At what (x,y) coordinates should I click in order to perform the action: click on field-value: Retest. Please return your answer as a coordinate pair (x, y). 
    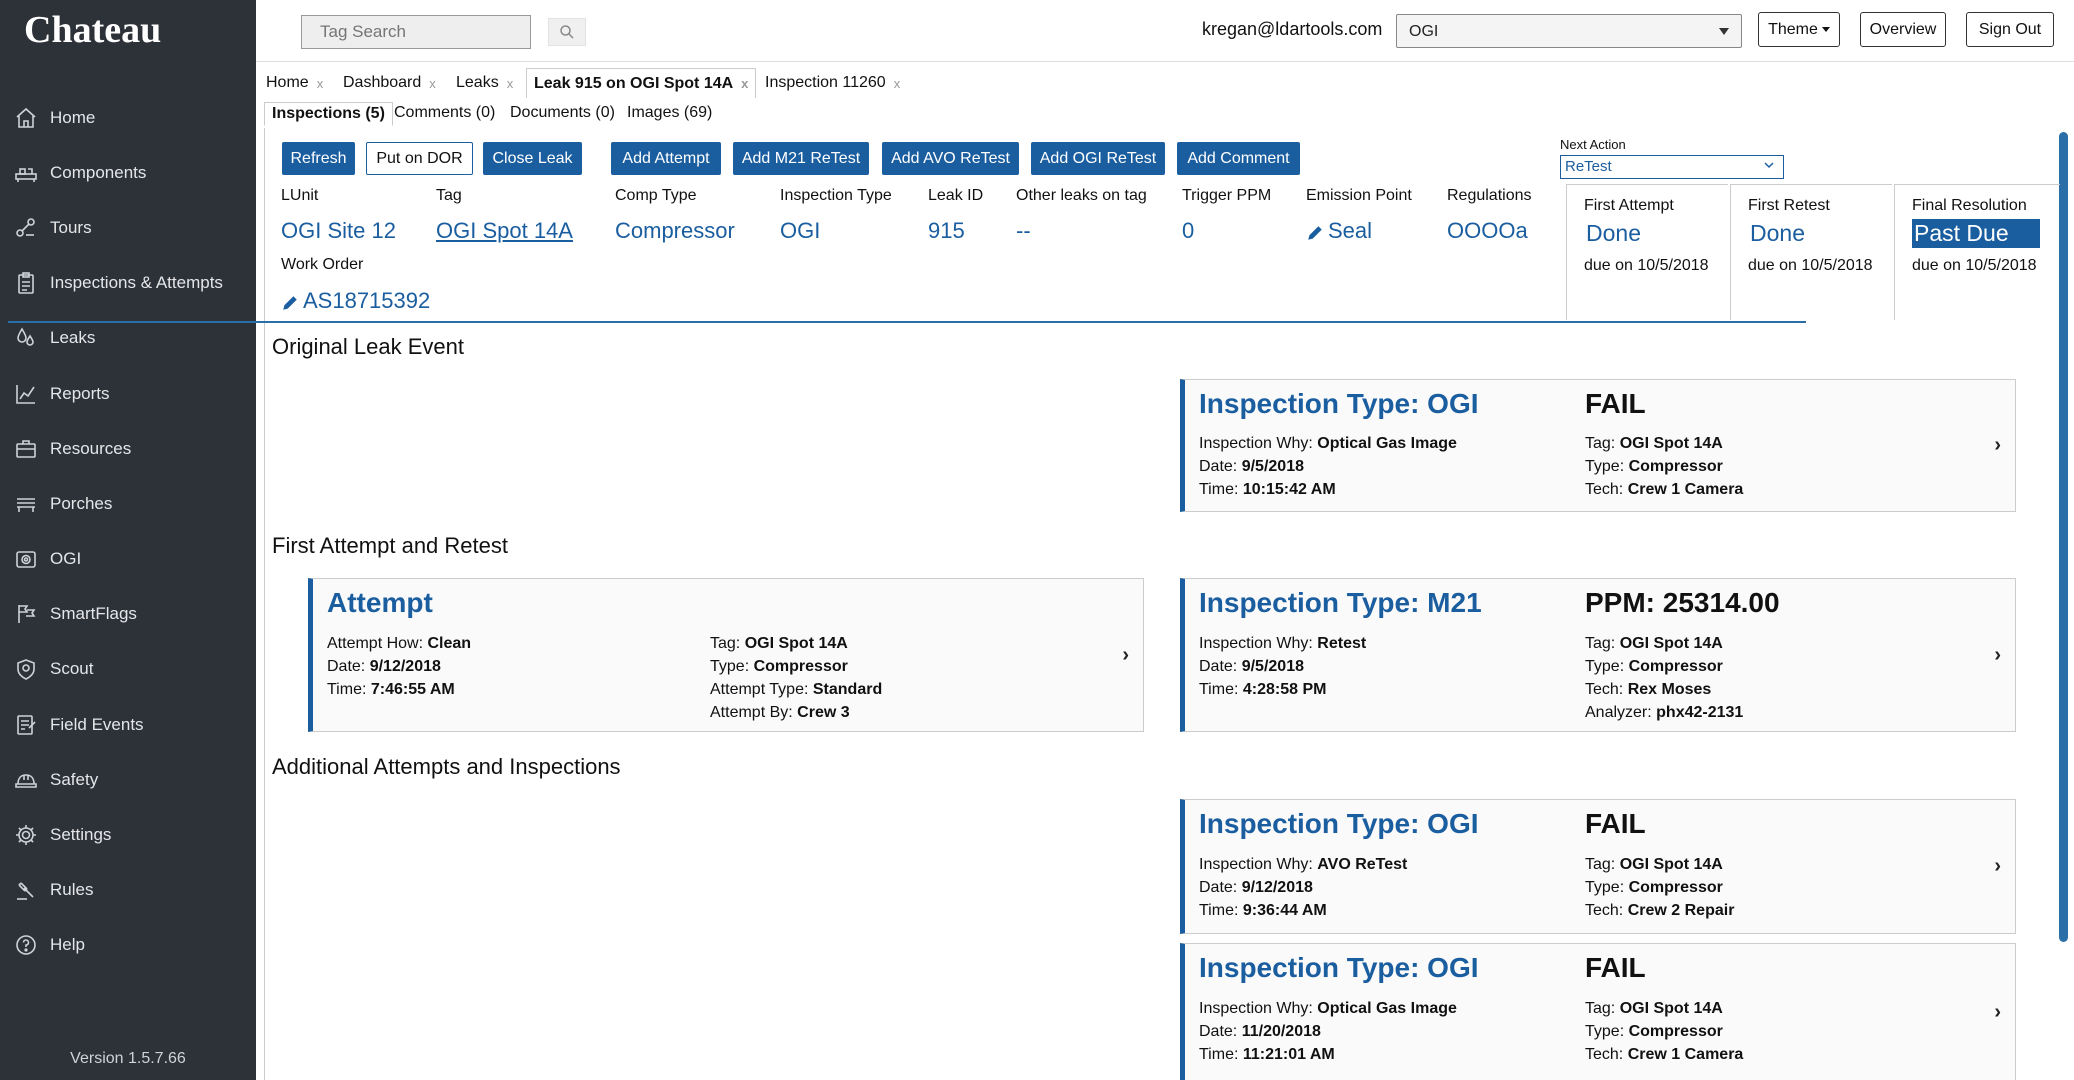
    Looking at the image, I should click on (1342, 643).